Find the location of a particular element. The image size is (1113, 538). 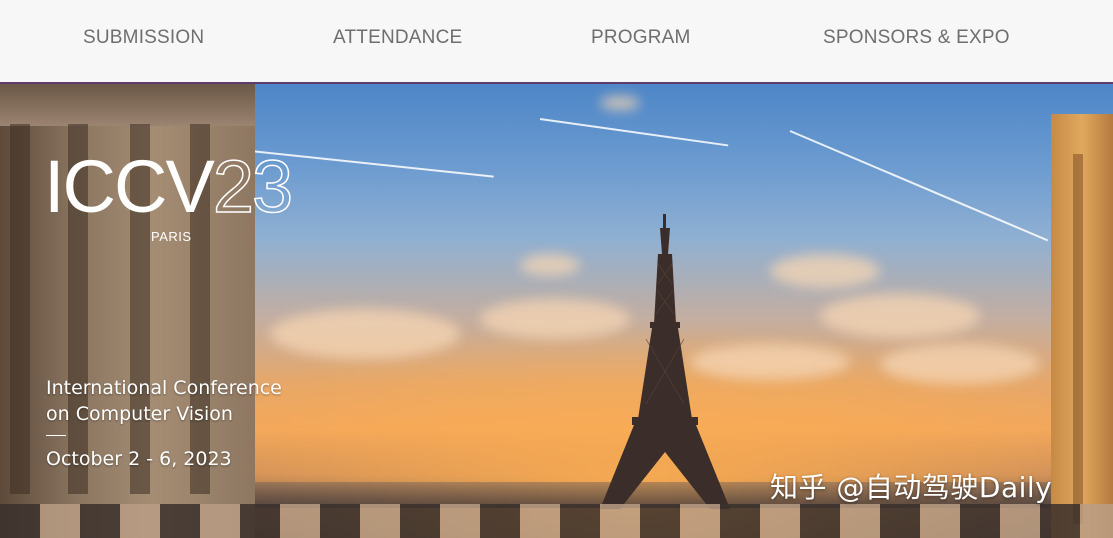

logo-city: PARIS is located at coordinates (171, 236).